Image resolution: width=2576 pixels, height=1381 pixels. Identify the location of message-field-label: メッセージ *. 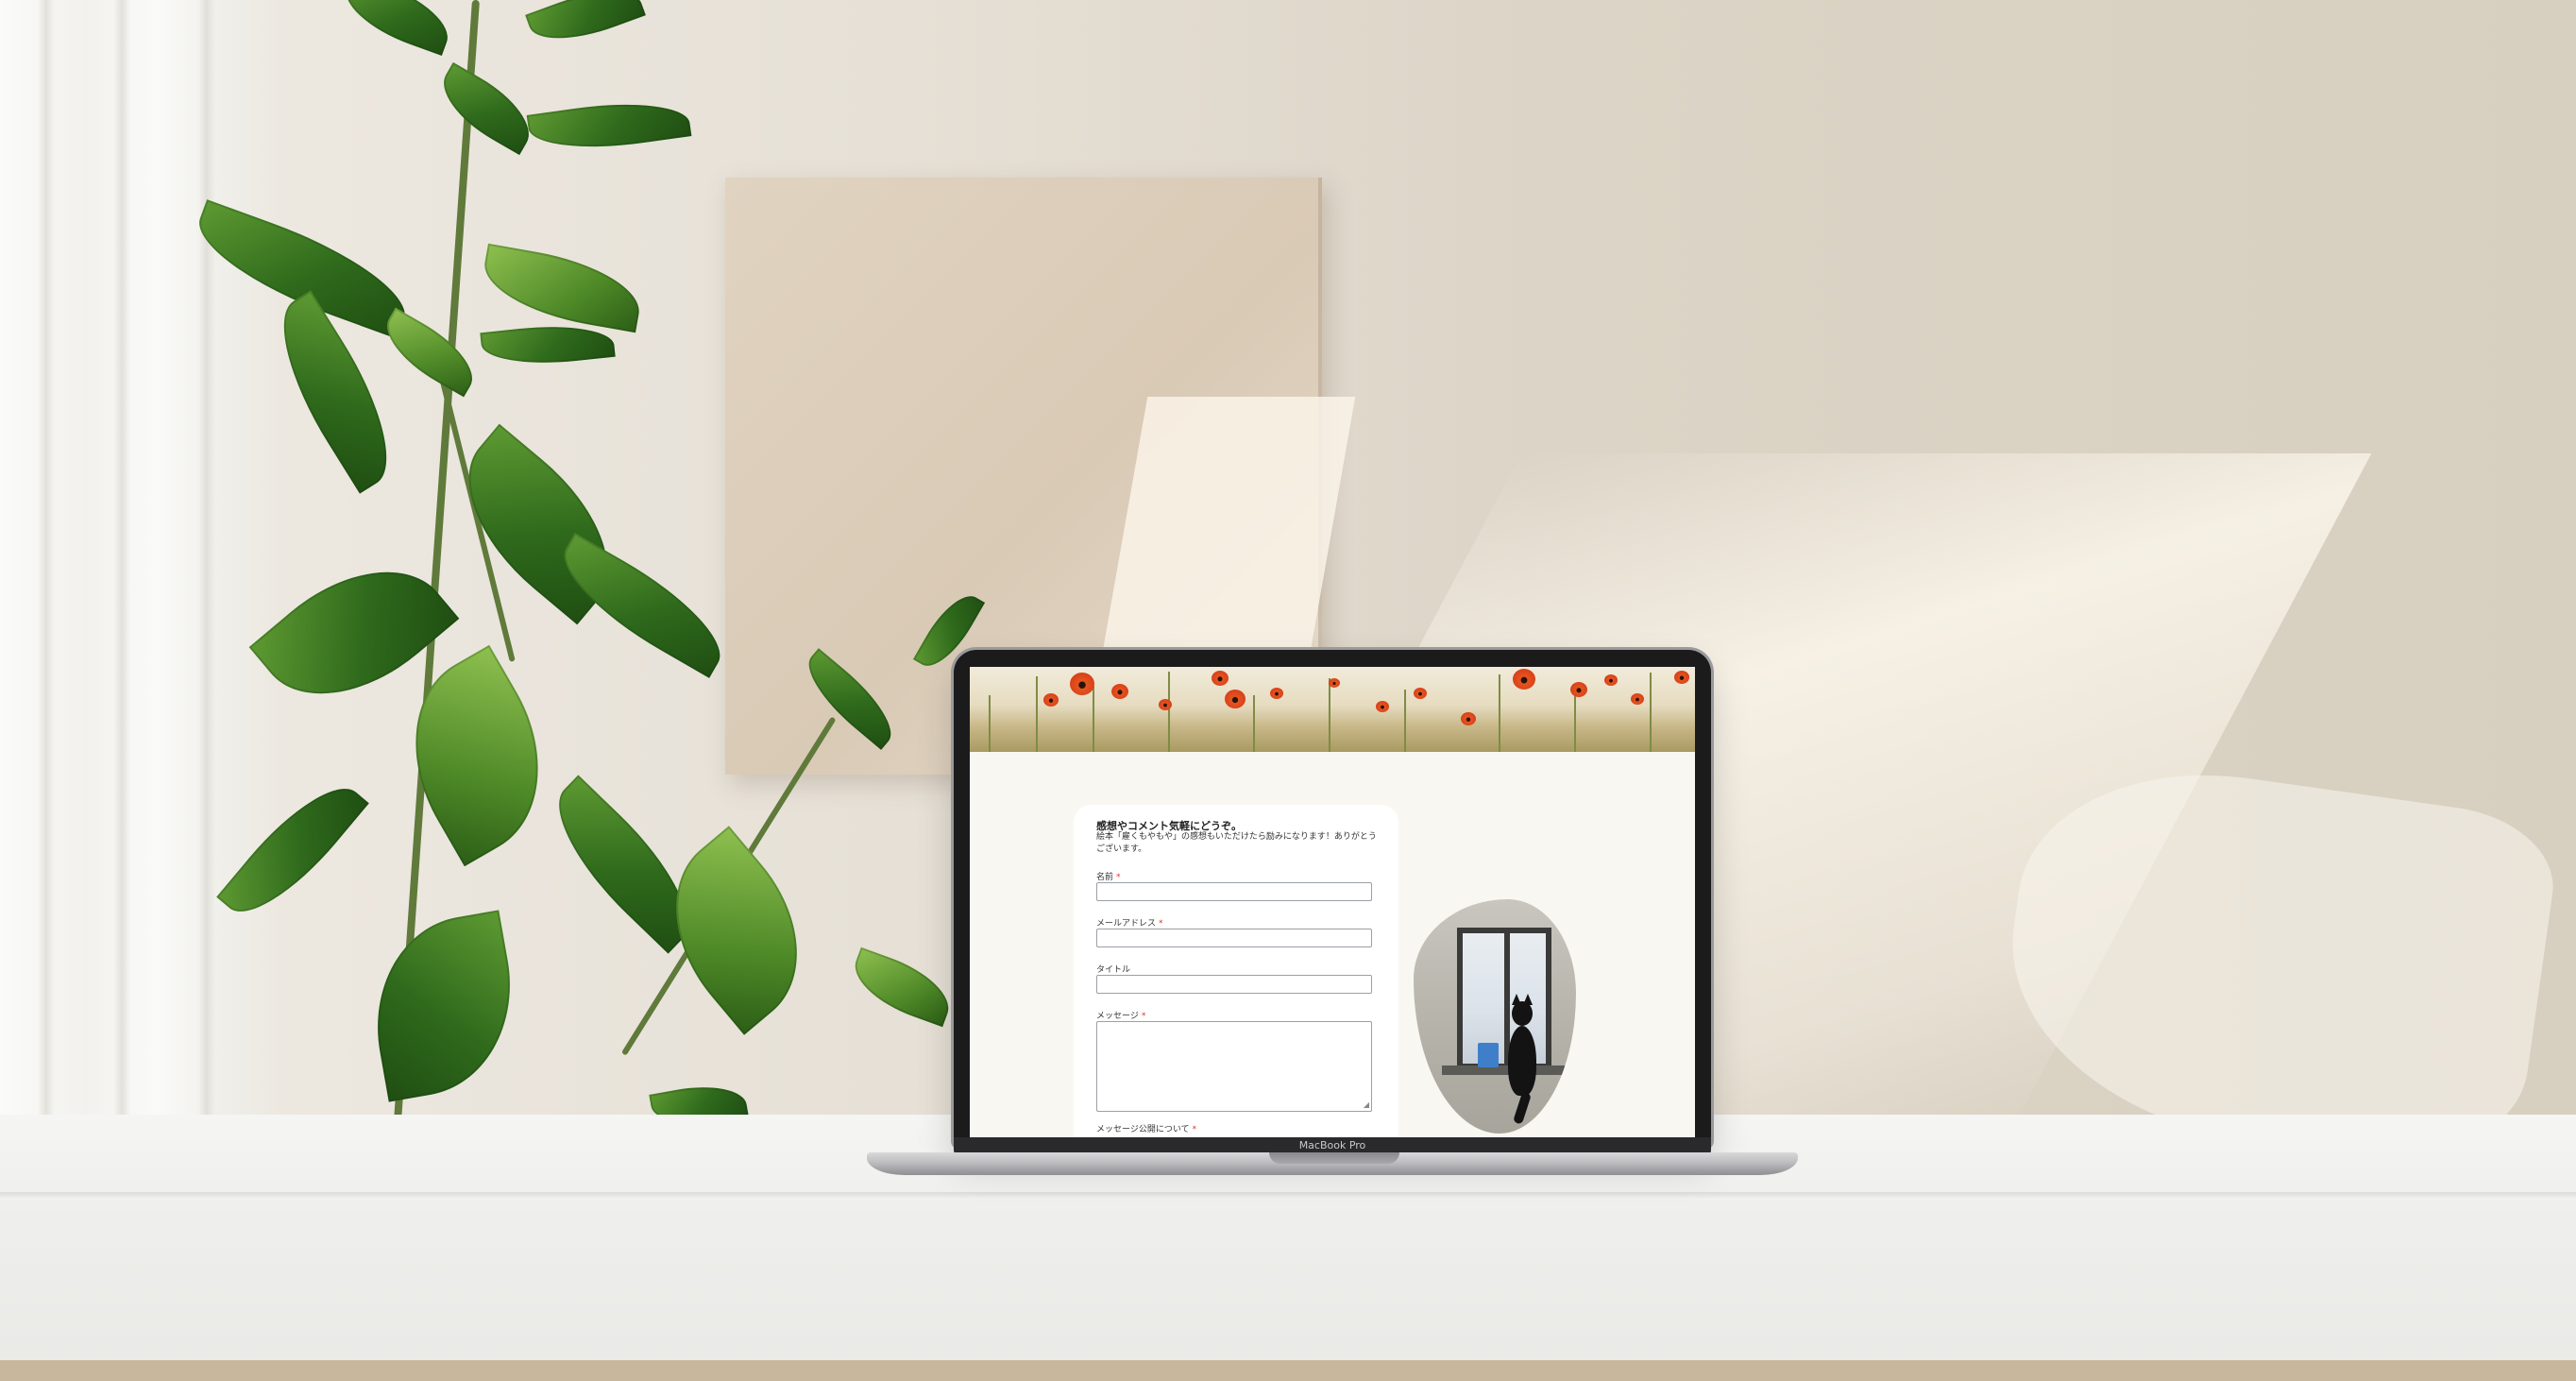
(1120, 1015).